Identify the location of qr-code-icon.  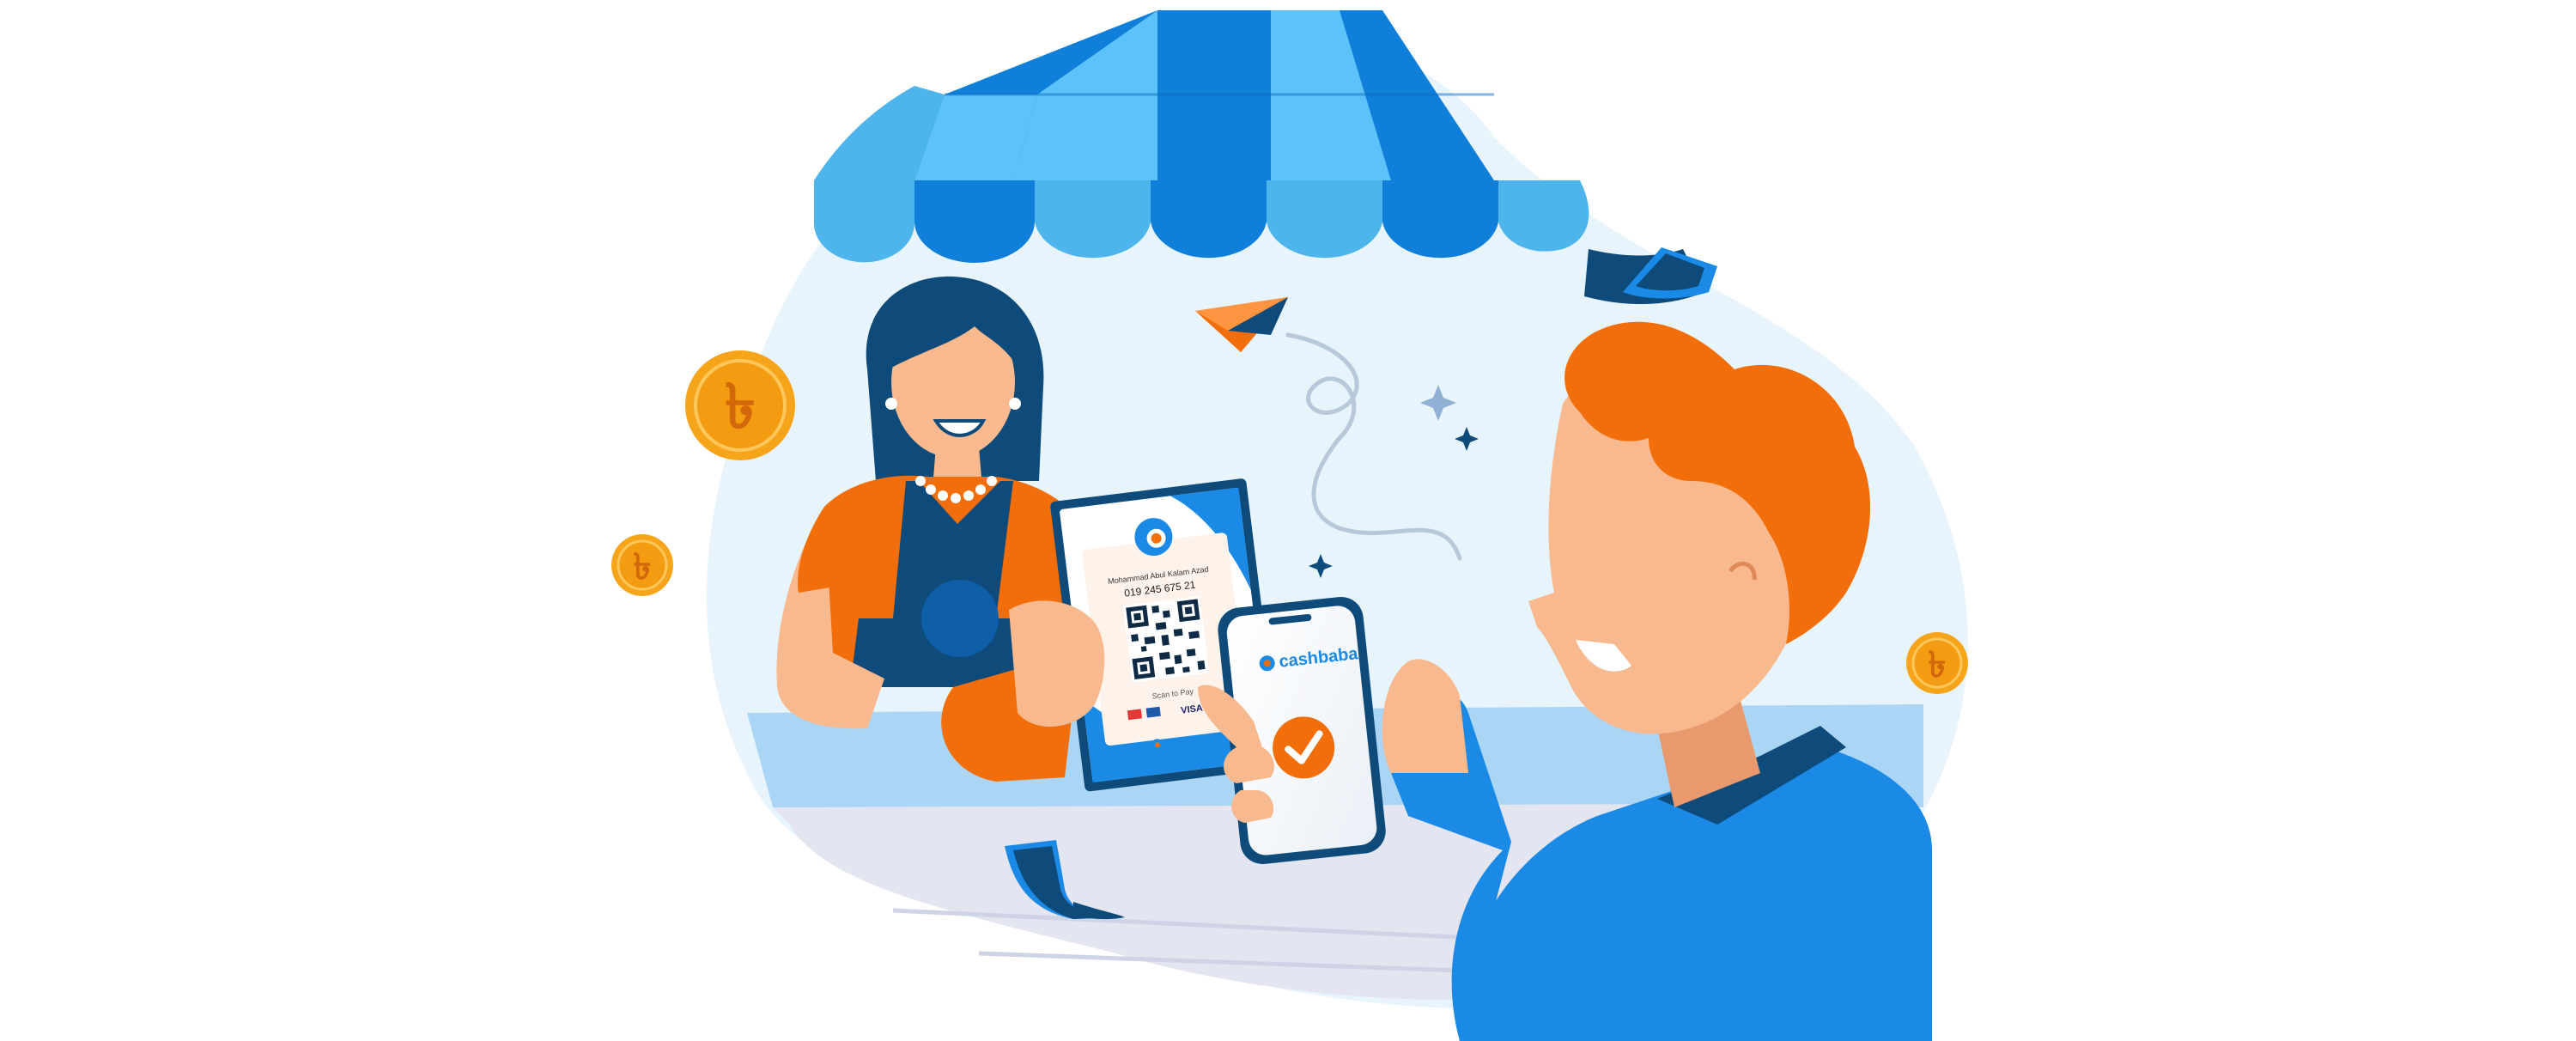
(1166, 639).